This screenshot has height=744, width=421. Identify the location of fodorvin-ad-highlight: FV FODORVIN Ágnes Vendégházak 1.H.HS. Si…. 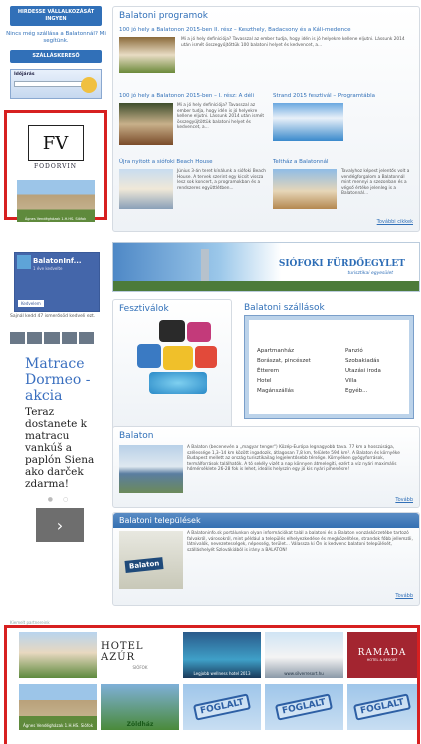
(55, 166).